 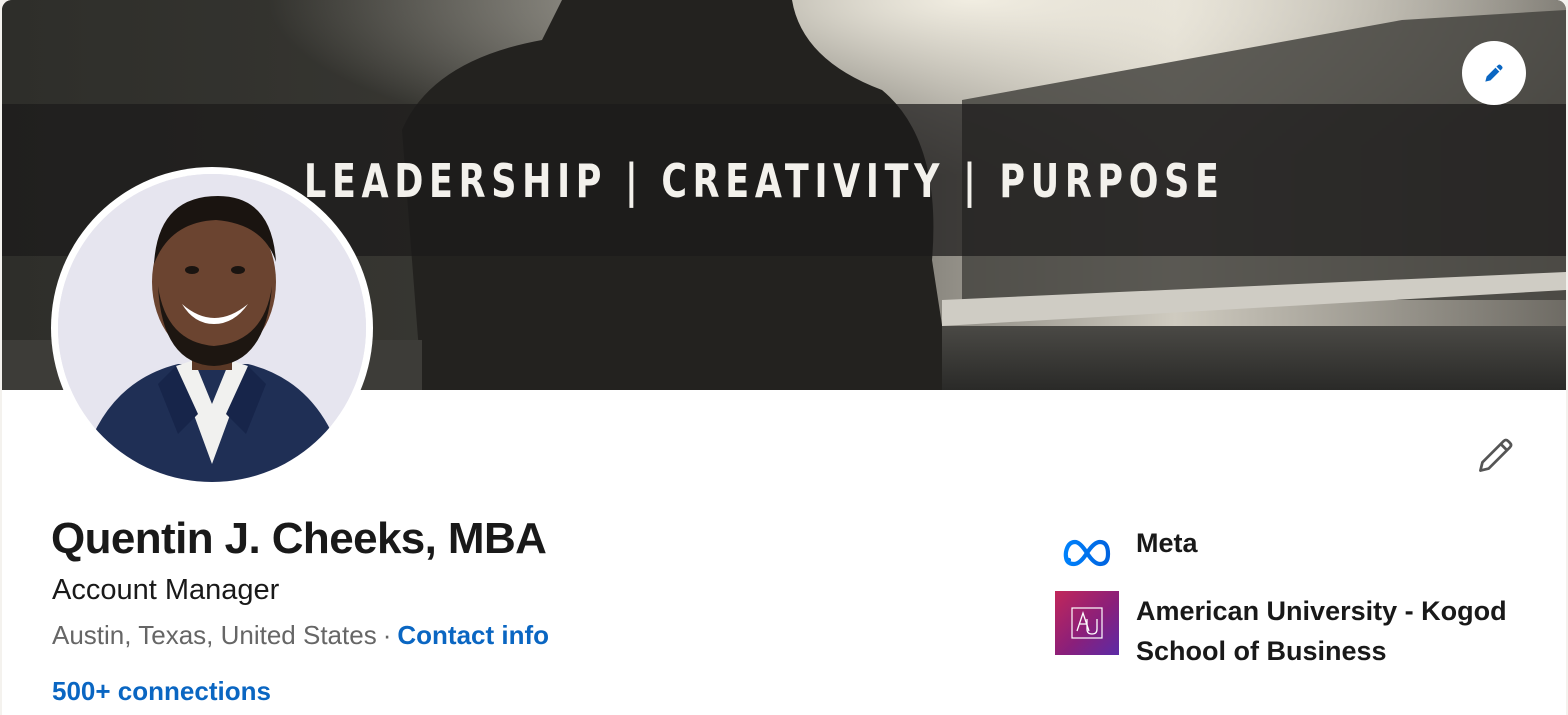 I want to click on edit-banner-button, so click(x=1494, y=73).